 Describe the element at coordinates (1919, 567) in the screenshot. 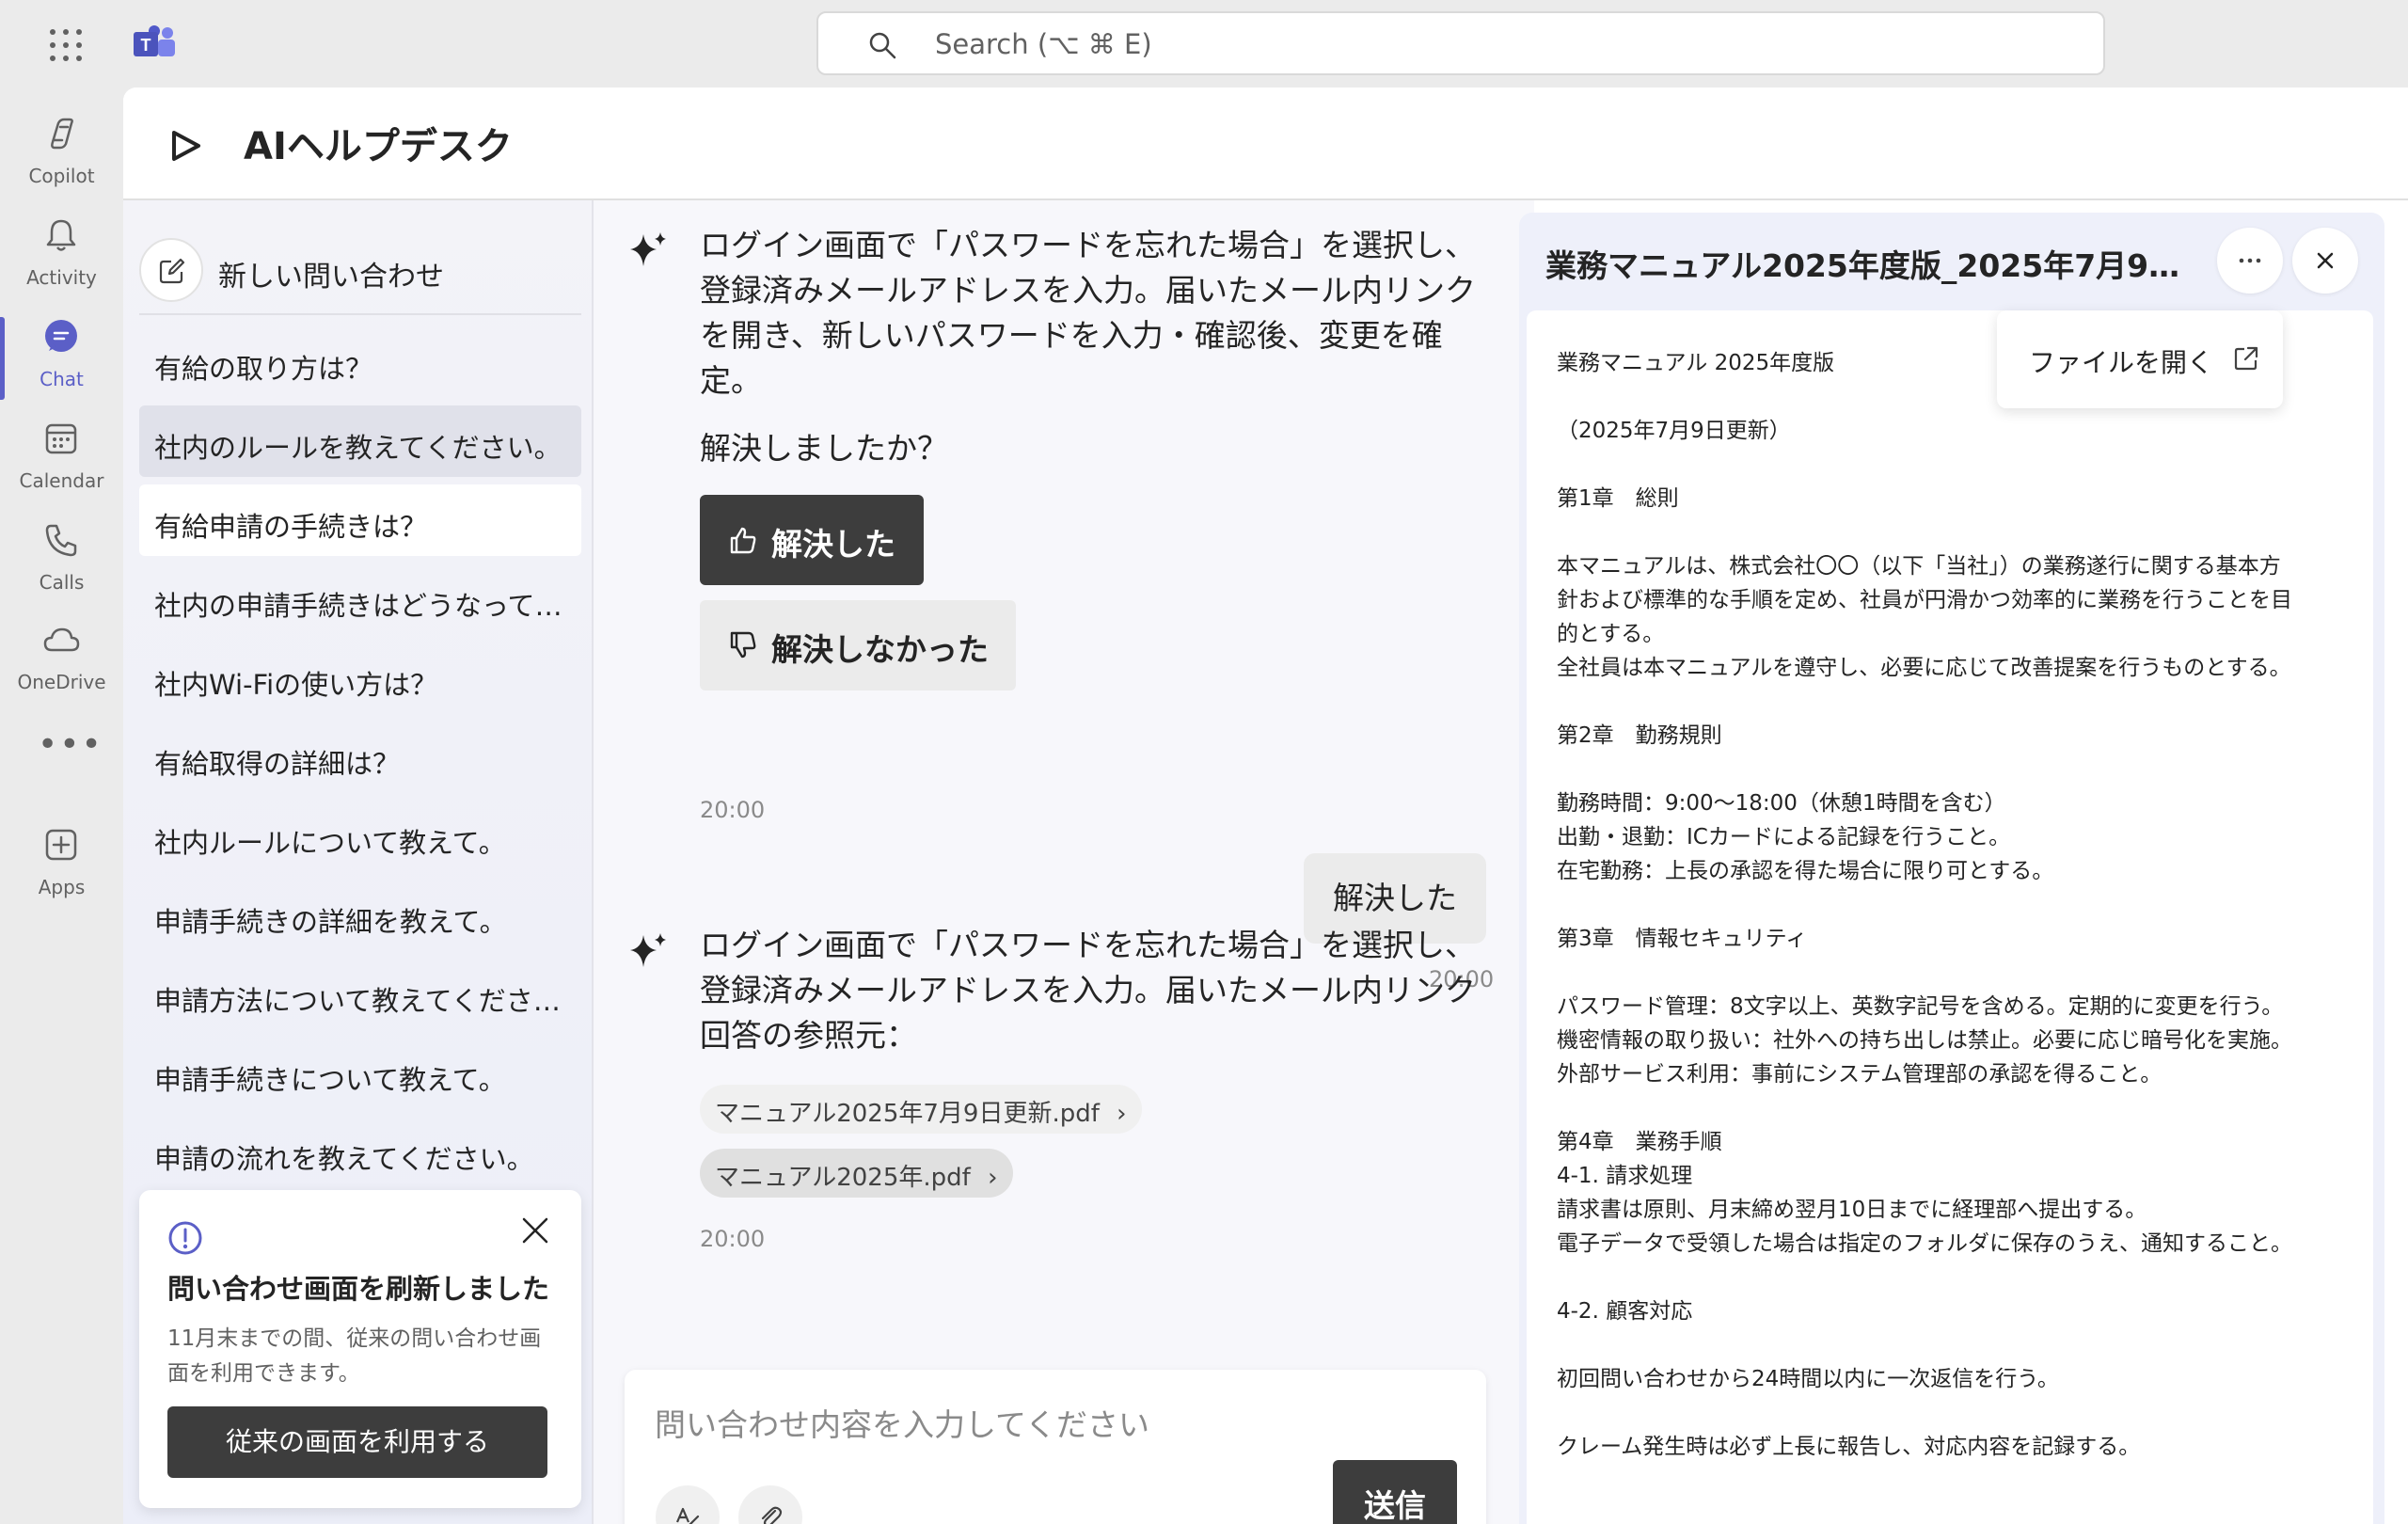

I see `document-line: 本マニュアルは、株式会社〇〇（以下「当社」）の業務遂行に関する基本方` at that location.